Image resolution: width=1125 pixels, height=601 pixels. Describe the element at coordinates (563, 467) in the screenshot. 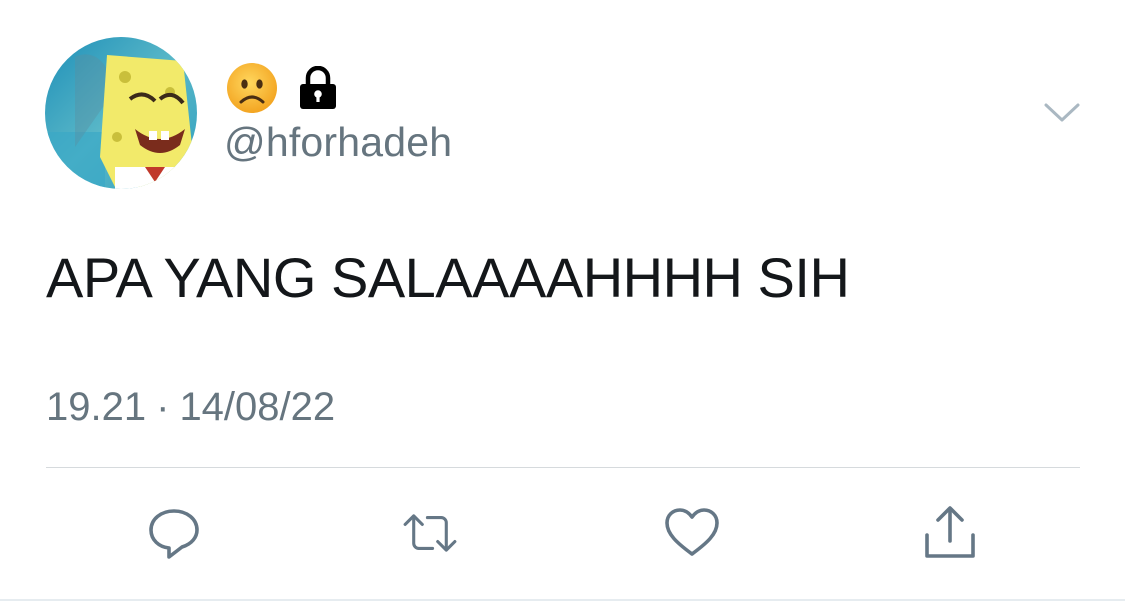

I see `divider` at that location.